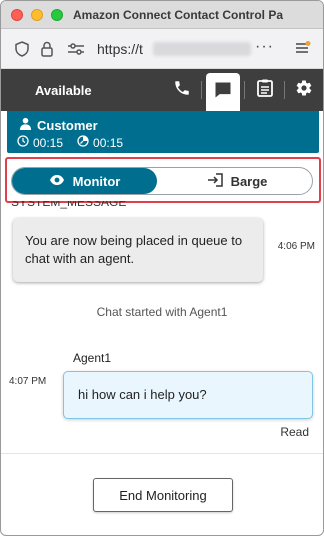 This screenshot has height=536, width=324. Describe the element at coordinates (163, 132) in the screenshot. I see `contact-banner: Customer 00:15 00:15` at that location.